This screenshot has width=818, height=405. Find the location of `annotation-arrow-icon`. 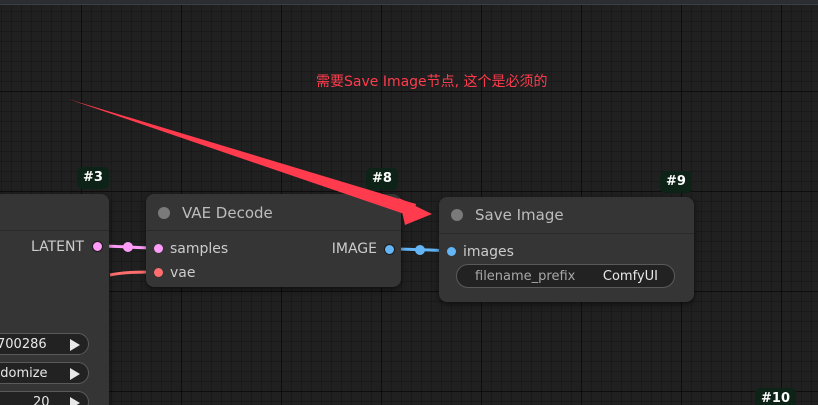

annotation-arrow-icon is located at coordinates (250, 162).